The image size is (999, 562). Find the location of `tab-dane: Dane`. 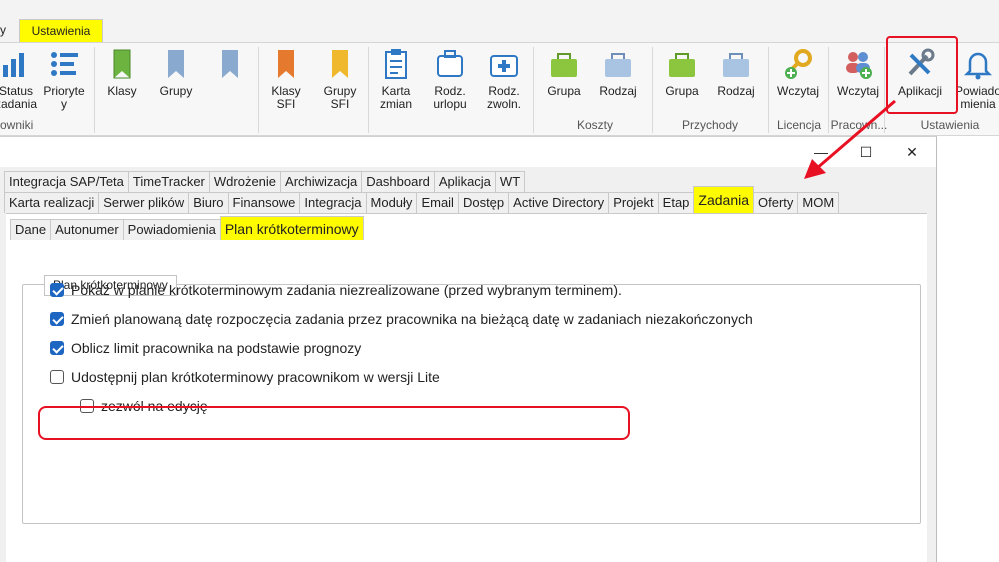

tab-dane: Dane is located at coordinates (31, 229).